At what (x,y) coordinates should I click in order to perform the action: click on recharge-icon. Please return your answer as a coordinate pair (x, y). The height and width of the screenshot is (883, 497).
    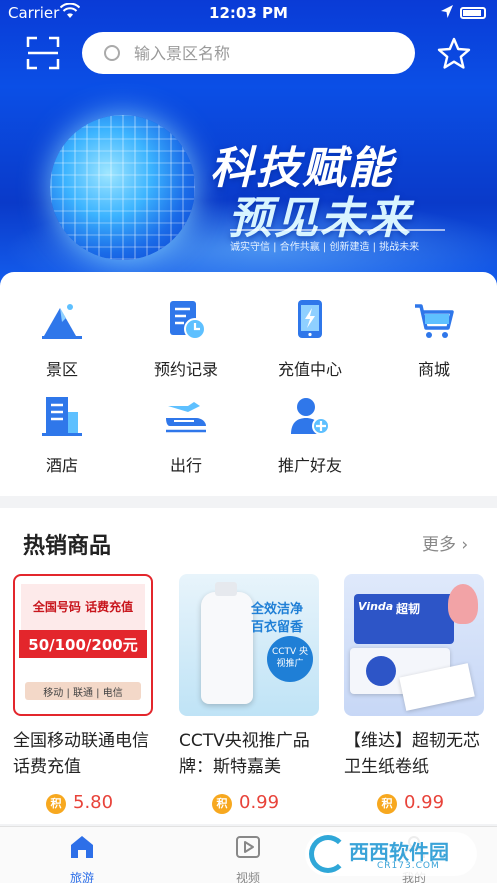
    Looking at the image, I should click on (310, 319).